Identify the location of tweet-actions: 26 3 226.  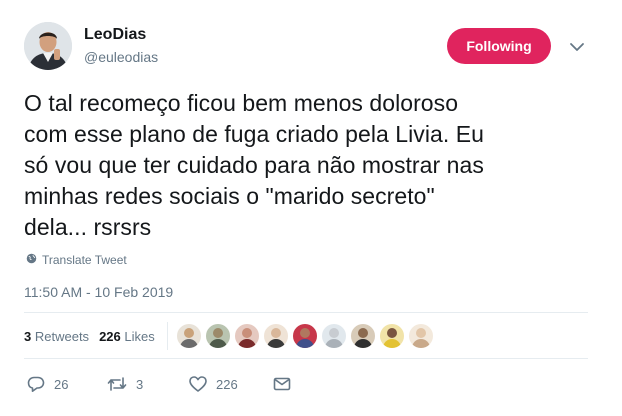
(159, 384).